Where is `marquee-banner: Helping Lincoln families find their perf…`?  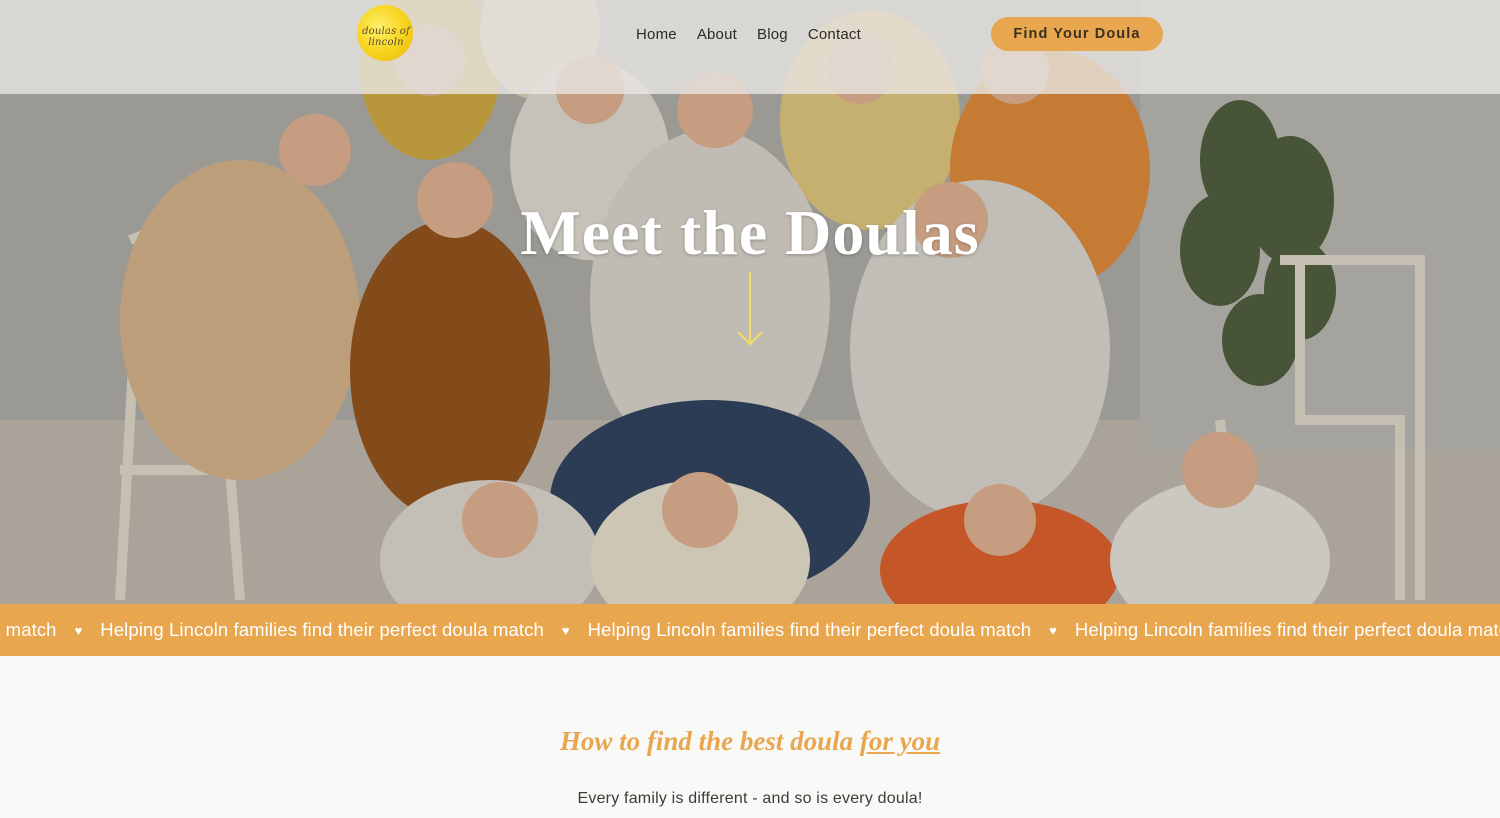
marquee-banner: Helping Lincoln families find their perf… is located at coordinates (750, 630).